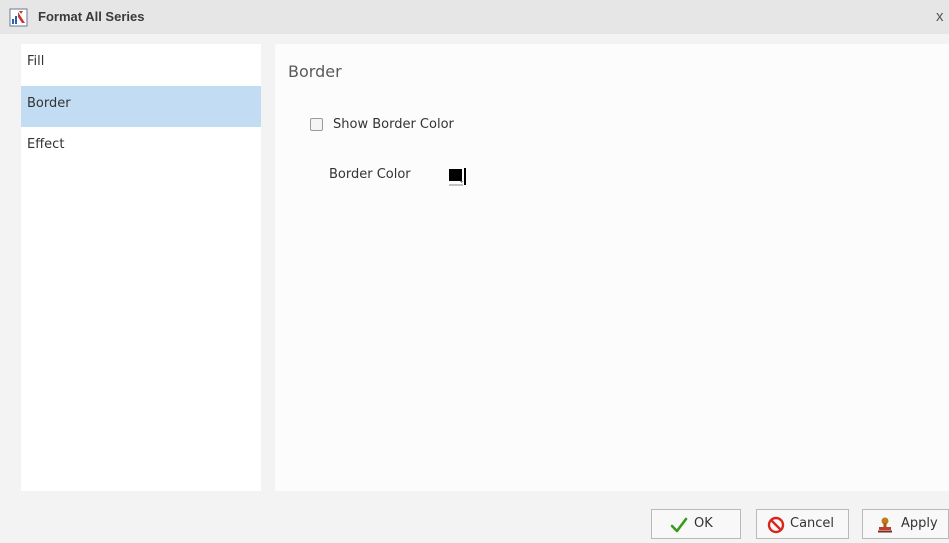  I want to click on dialog-title: Format All Series, so click(91, 16).